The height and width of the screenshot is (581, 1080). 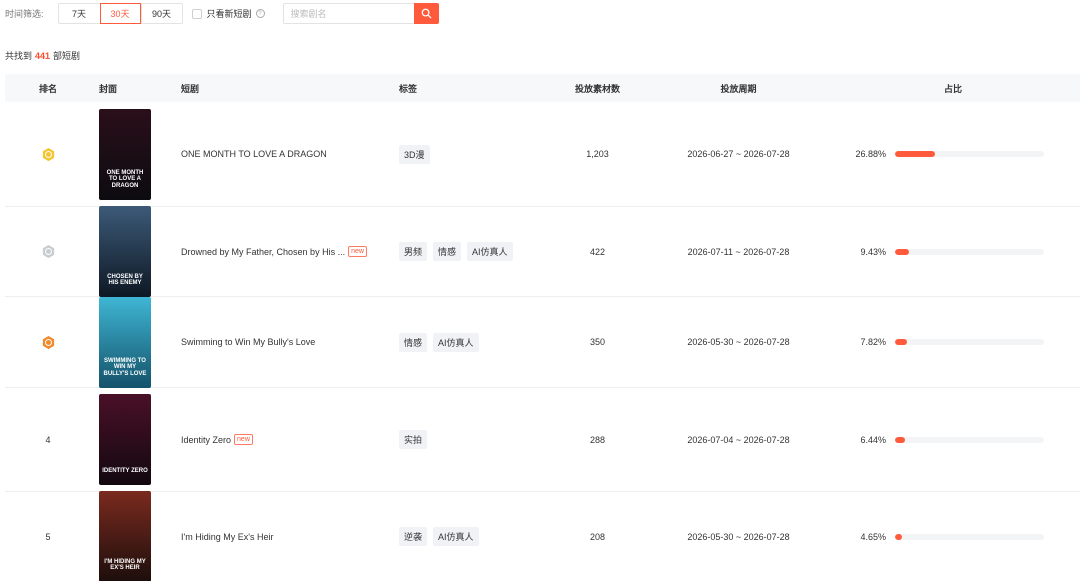 What do you see at coordinates (873, 536) in the screenshot?
I see `share-percent: 4.65%` at bounding box center [873, 536].